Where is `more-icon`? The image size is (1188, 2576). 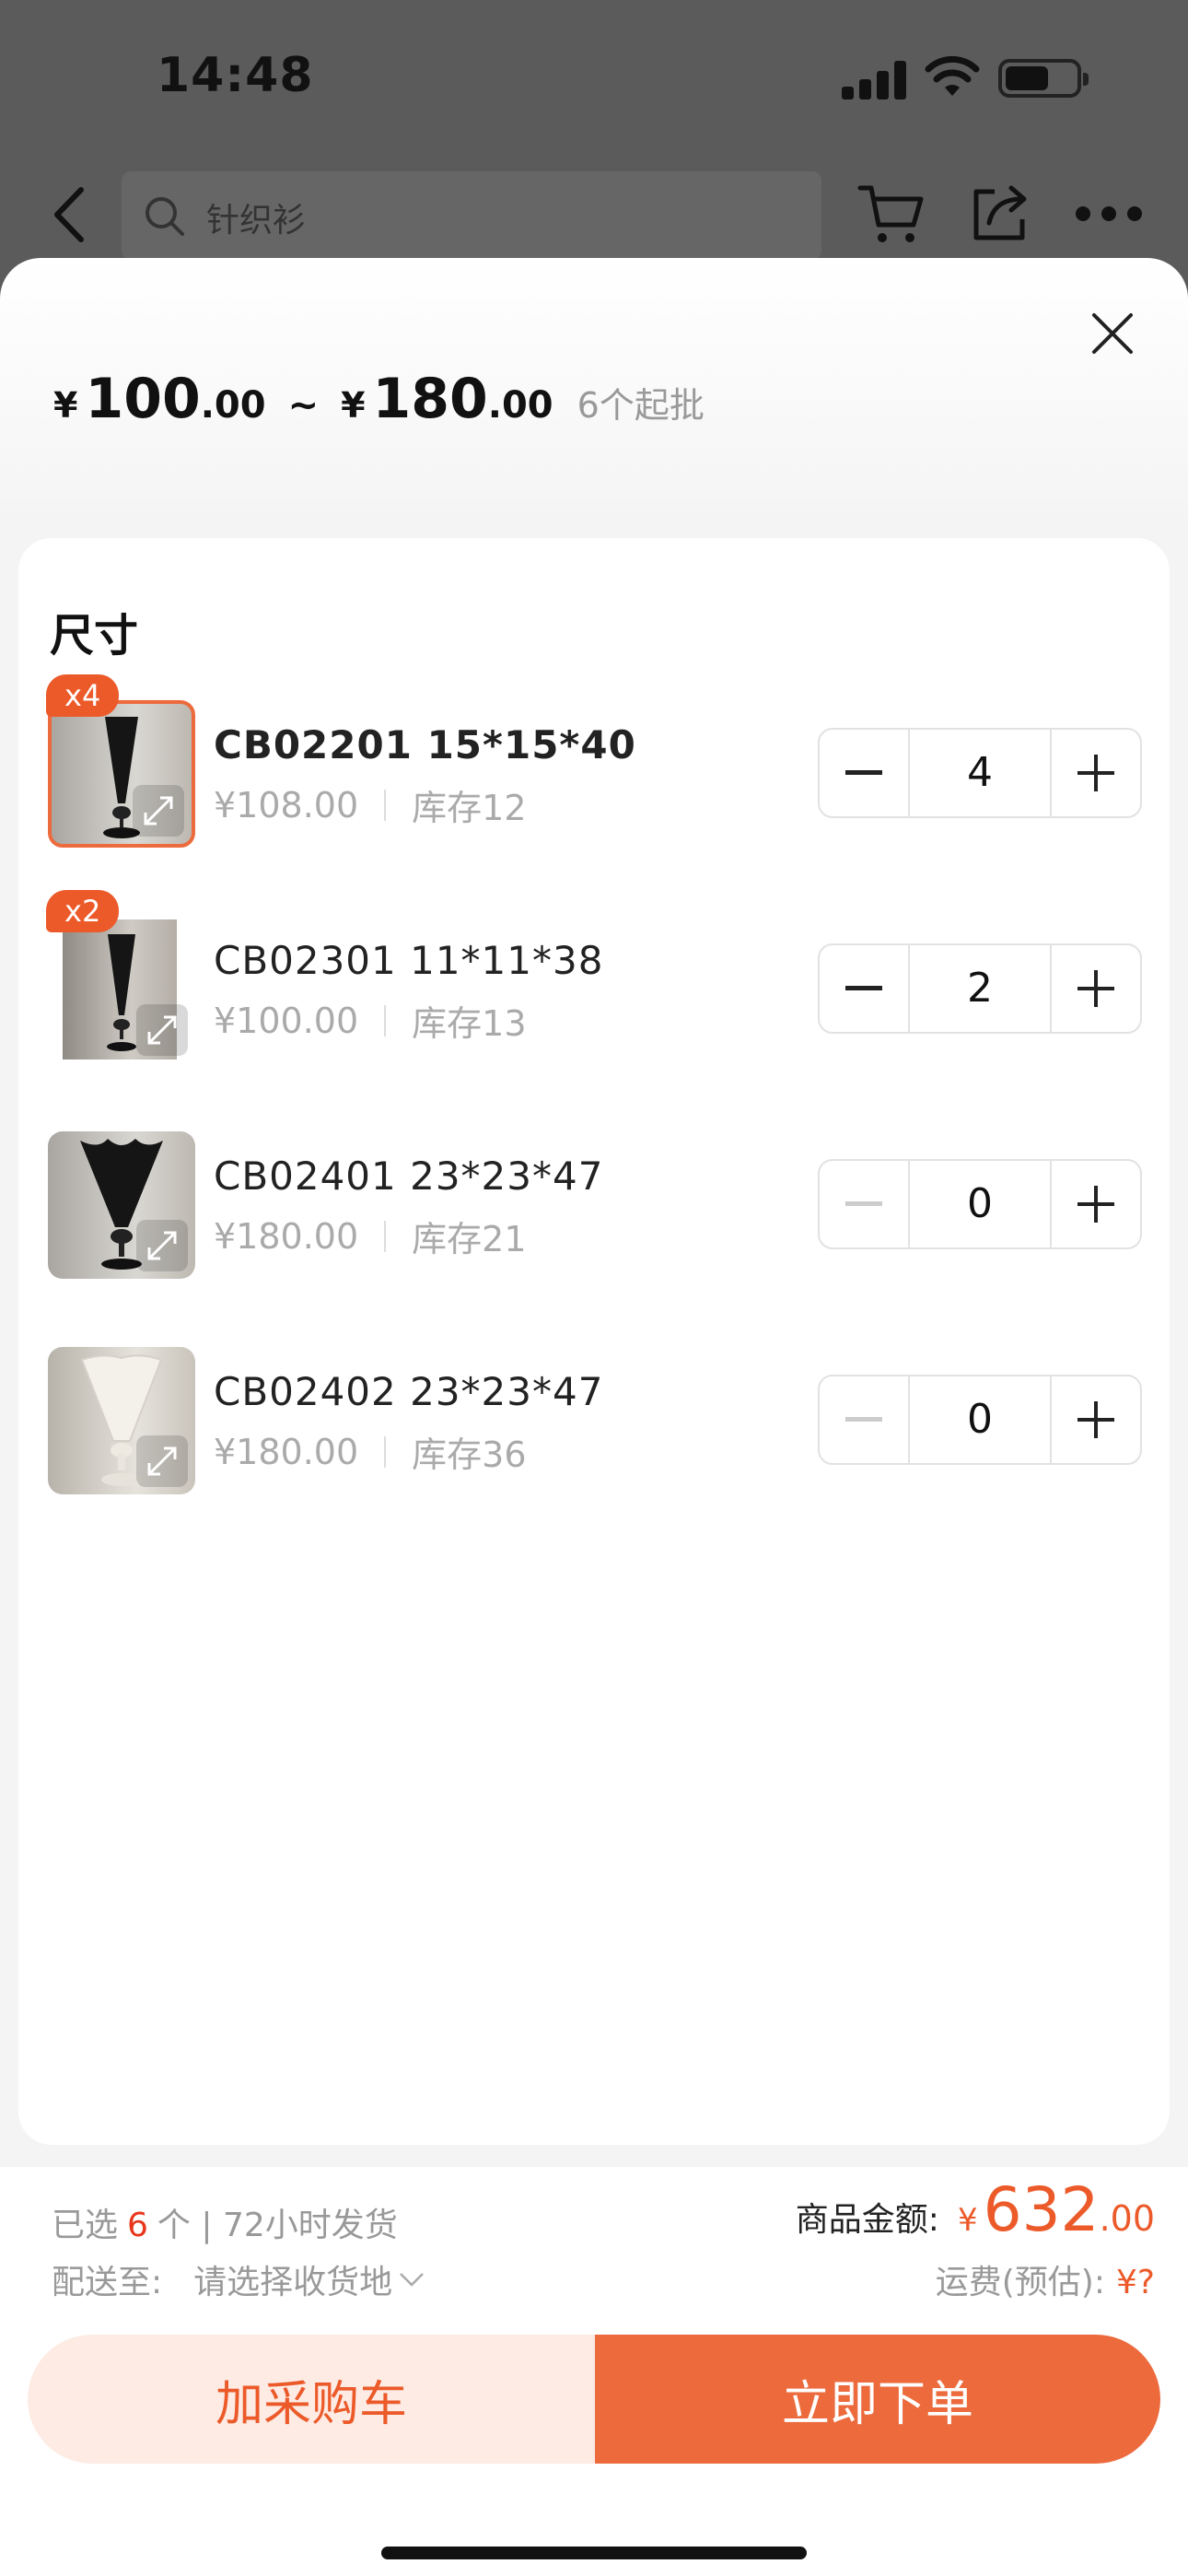 more-icon is located at coordinates (1109, 215).